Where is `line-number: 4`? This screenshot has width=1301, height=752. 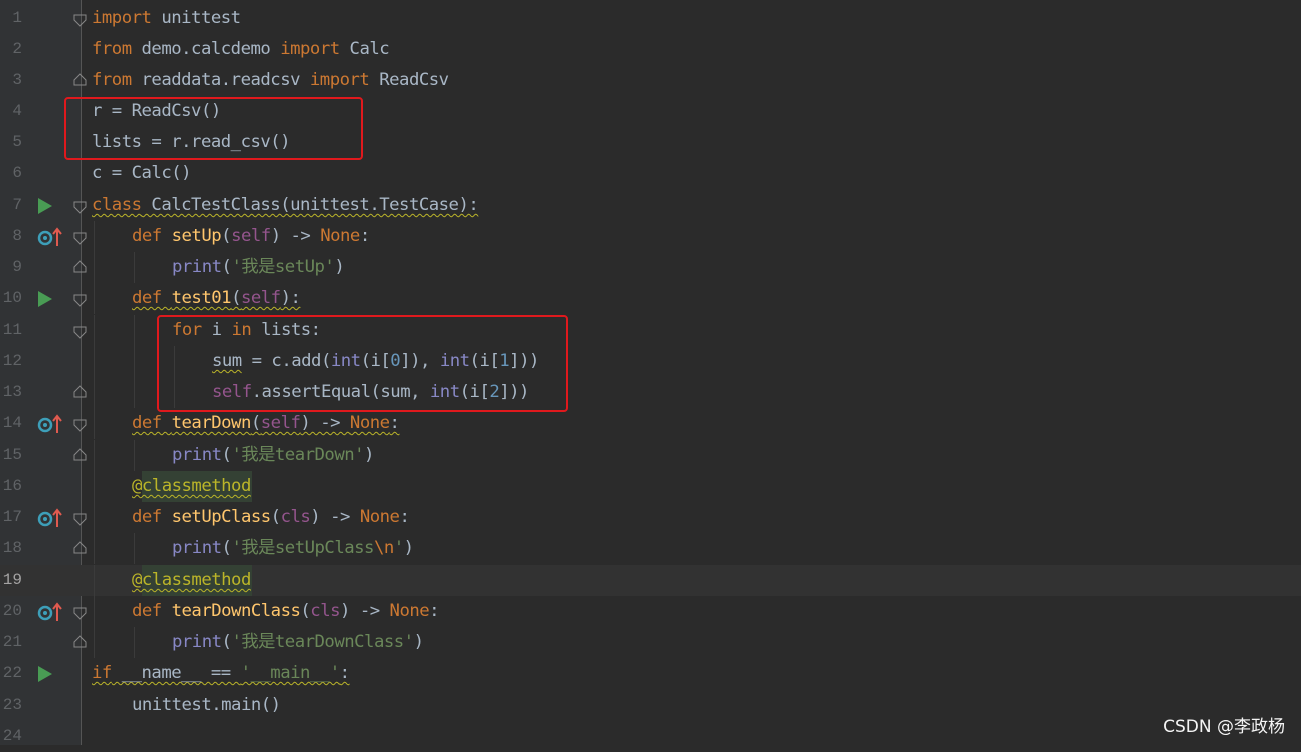 line-number: 4 is located at coordinates (17, 111).